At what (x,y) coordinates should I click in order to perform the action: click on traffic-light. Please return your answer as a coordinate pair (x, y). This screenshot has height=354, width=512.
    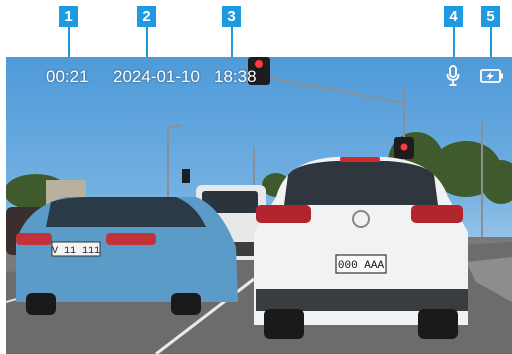
    Looking at the image, I should click on (186, 176).